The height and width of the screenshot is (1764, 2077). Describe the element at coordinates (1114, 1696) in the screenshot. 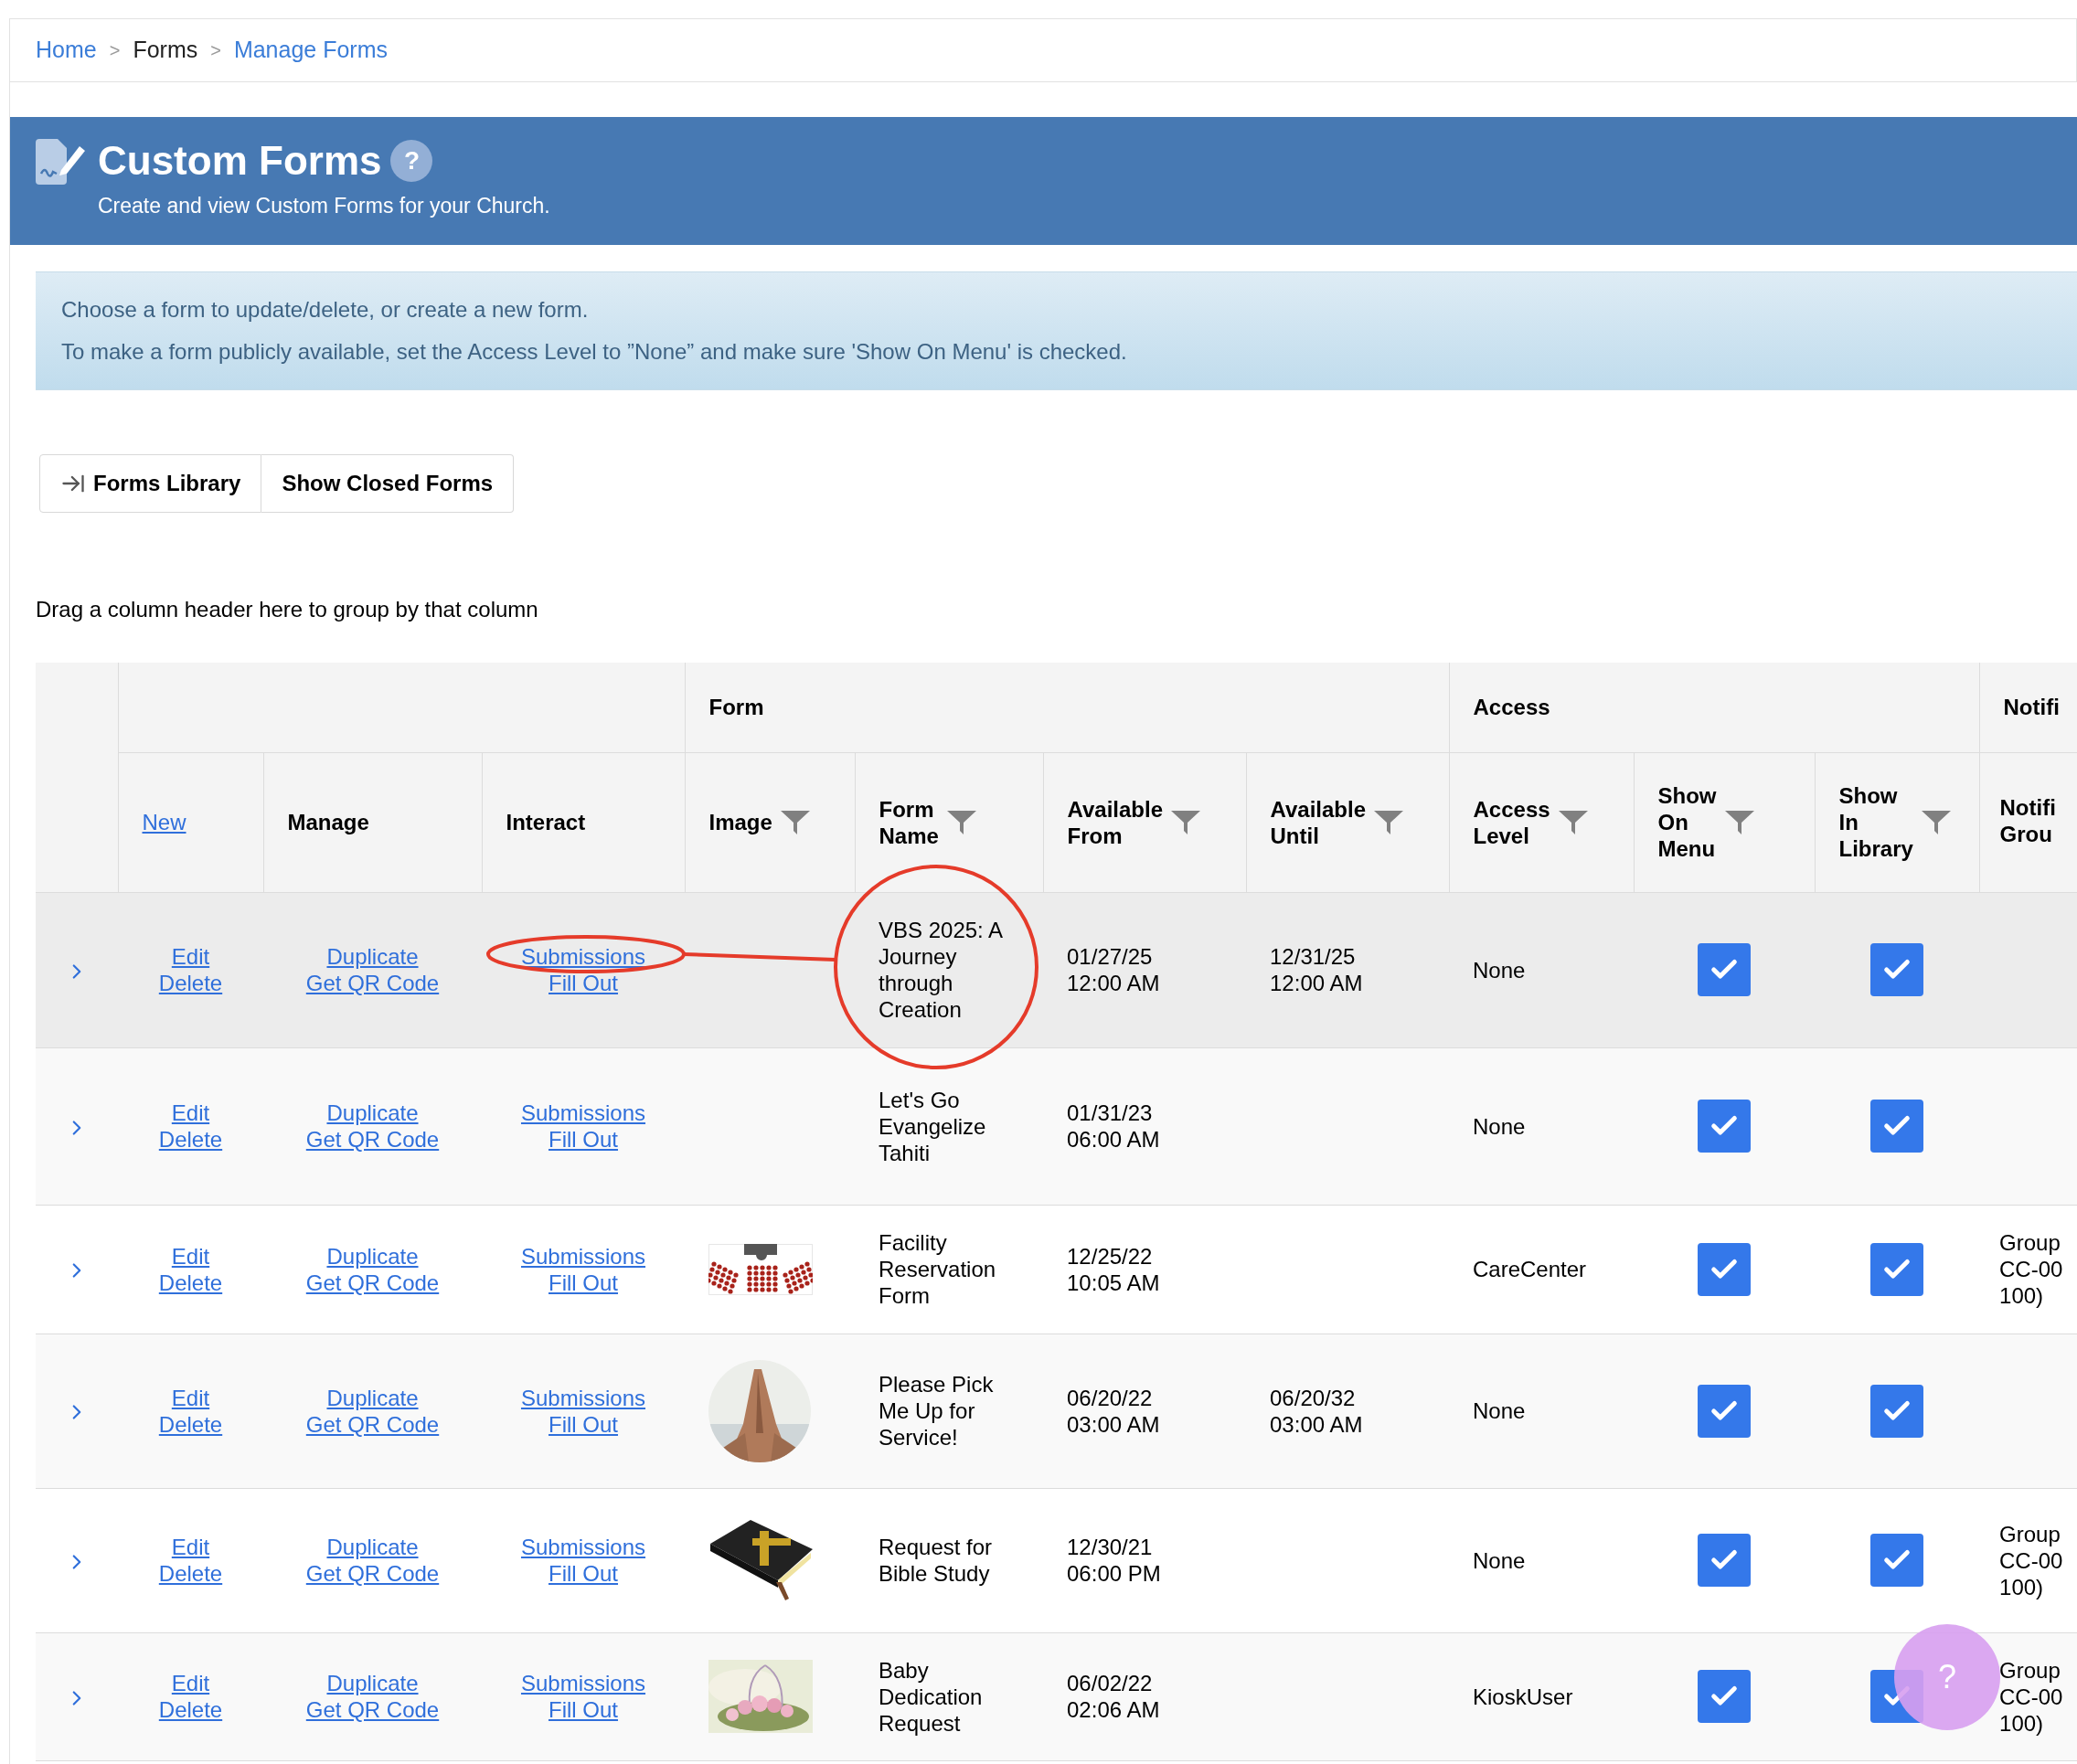

I see `available-from: 06/02/22 02:06 AM` at that location.